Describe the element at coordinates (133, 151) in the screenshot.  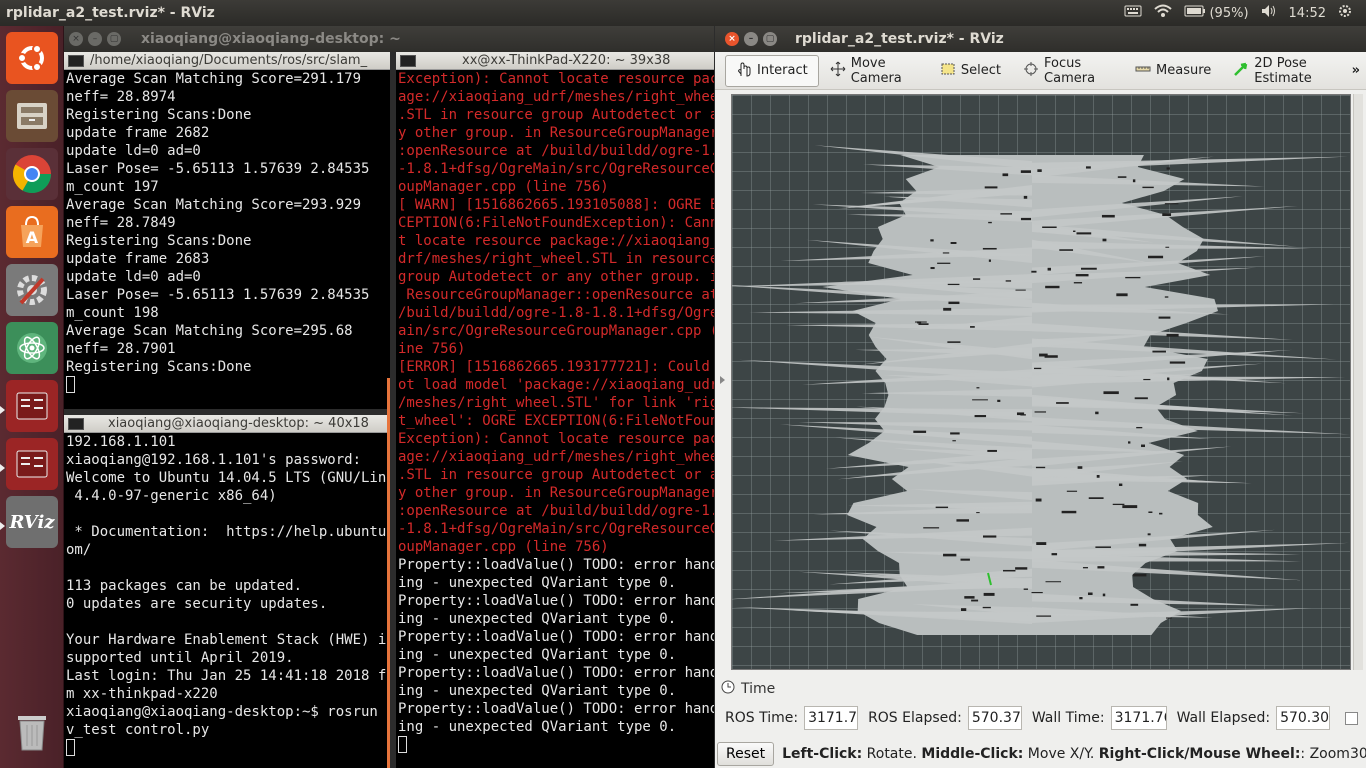
I see `terminal-line: update ld=0 ad=0` at that location.